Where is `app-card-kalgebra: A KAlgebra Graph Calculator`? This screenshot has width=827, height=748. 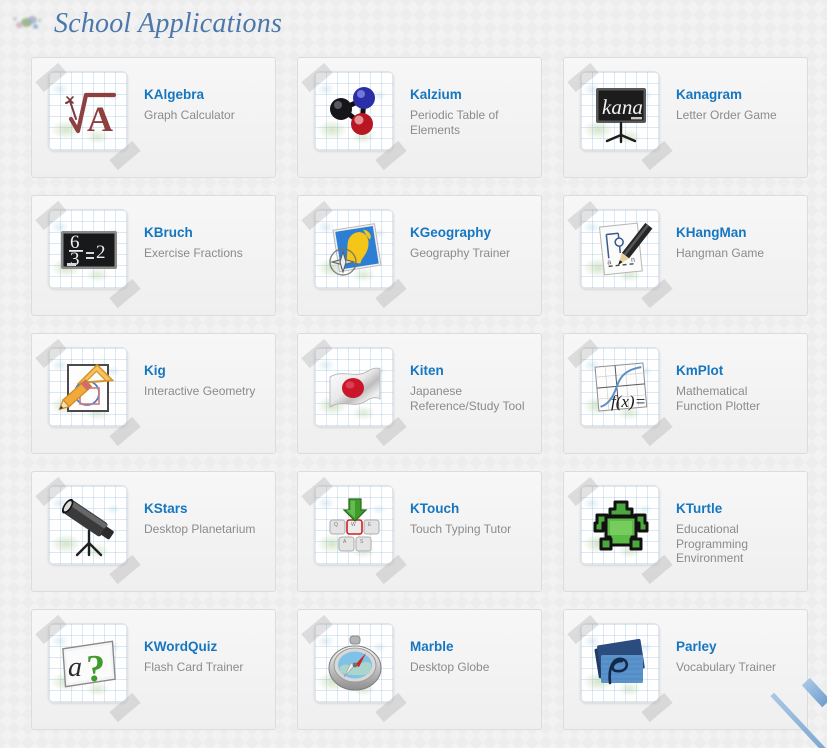
app-card-kalgebra: A KAlgebra Graph Calculator is located at coordinates (153, 117).